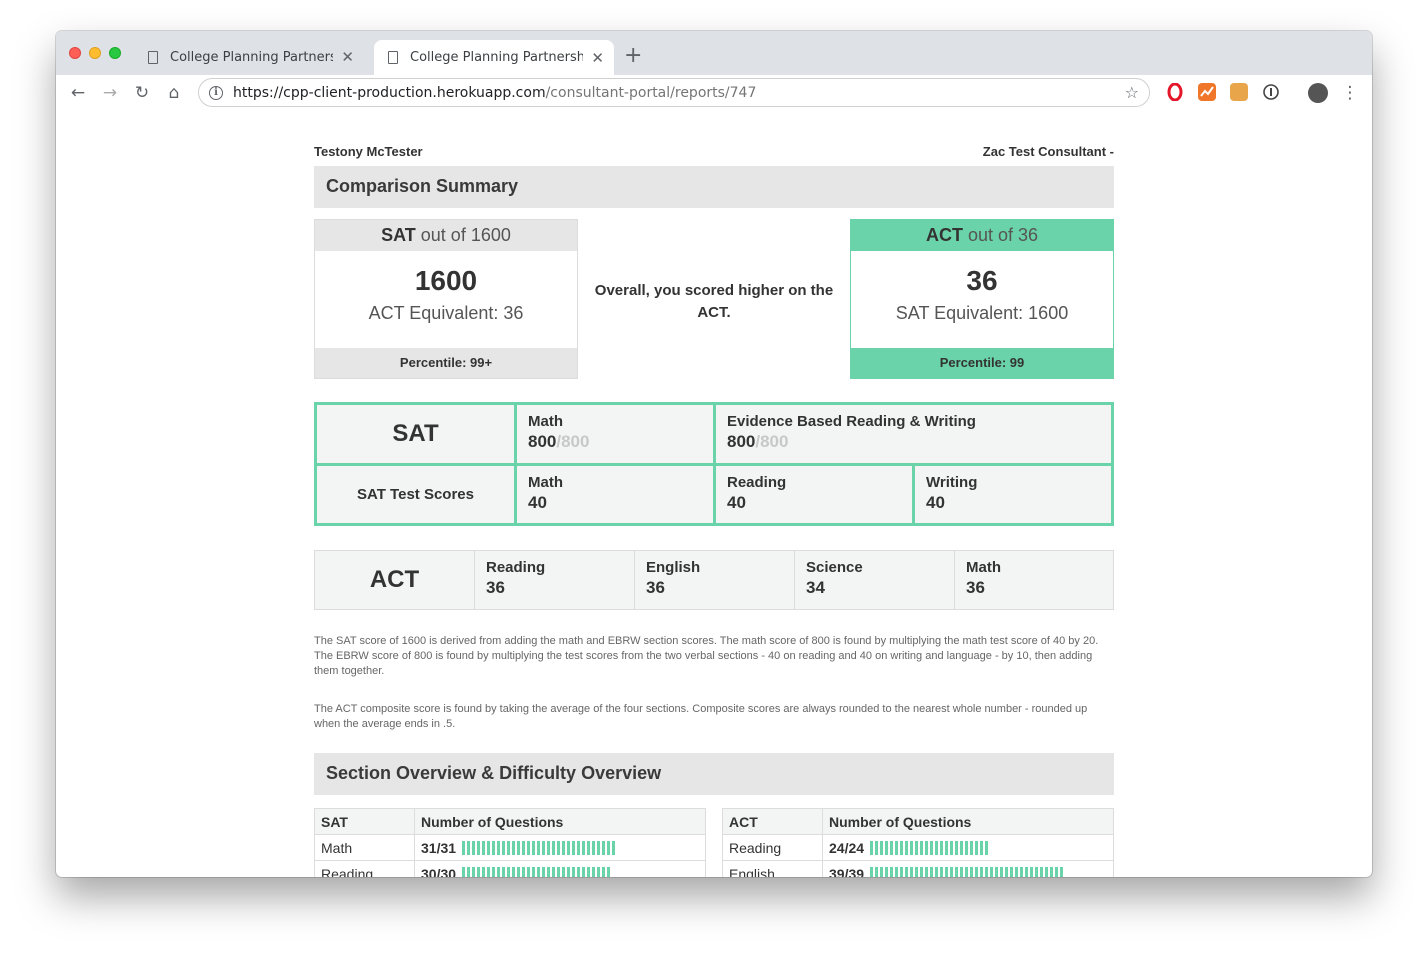 Image resolution: width=1428 pixels, height=957 pixels. What do you see at coordinates (439, 871) in the screenshot?
I see `row-fraction: 30/30` at bounding box center [439, 871].